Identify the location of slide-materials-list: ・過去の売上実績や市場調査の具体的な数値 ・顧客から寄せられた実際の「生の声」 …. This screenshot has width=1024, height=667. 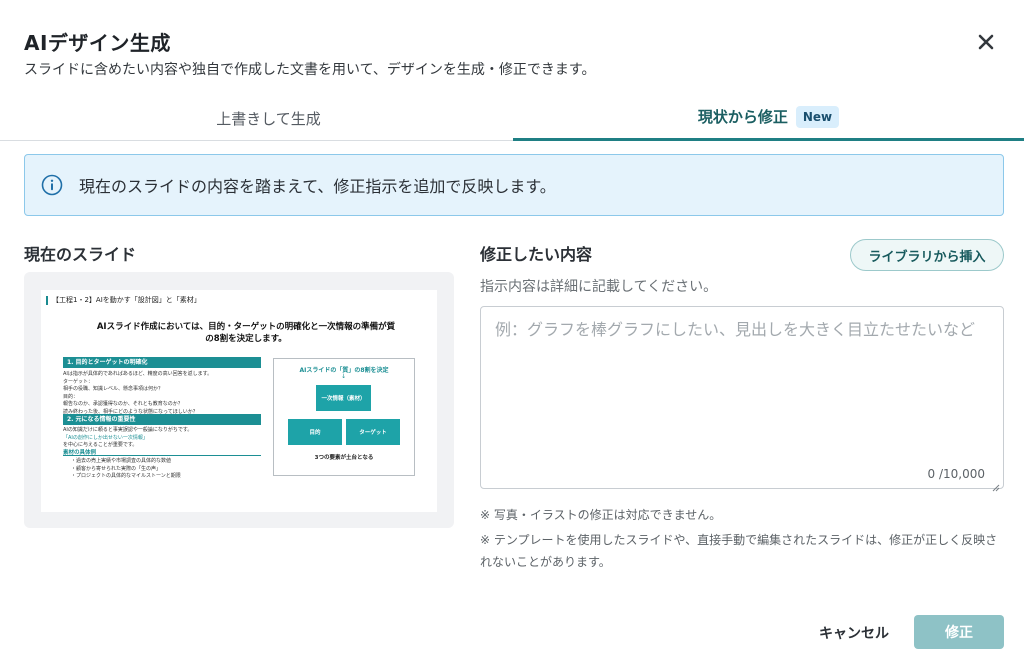
(126, 469).